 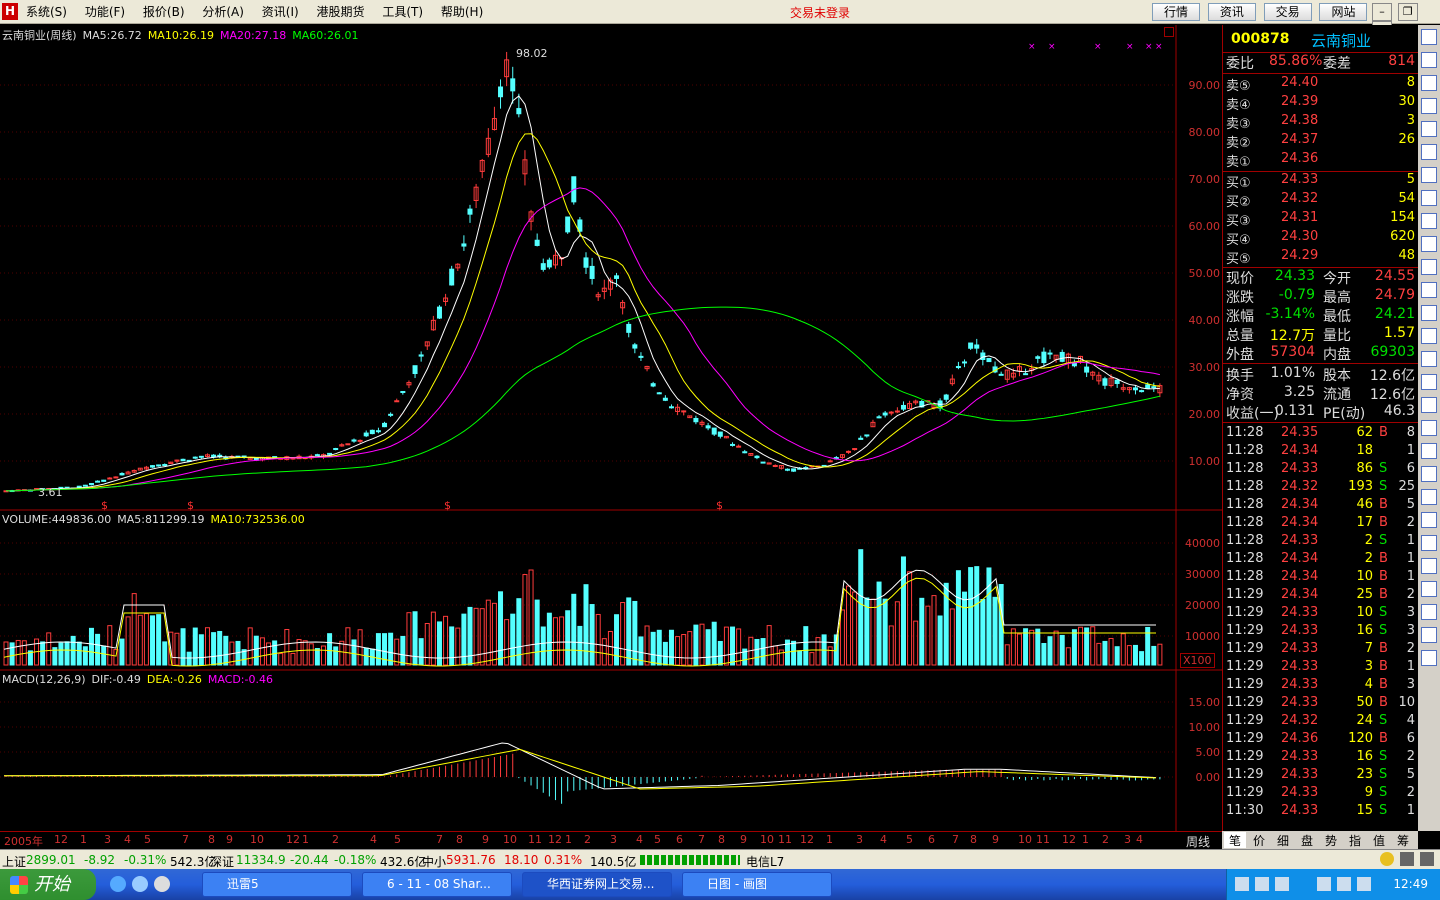 What do you see at coordinates (1343, 12) in the screenshot?
I see `website-button: 网站` at bounding box center [1343, 12].